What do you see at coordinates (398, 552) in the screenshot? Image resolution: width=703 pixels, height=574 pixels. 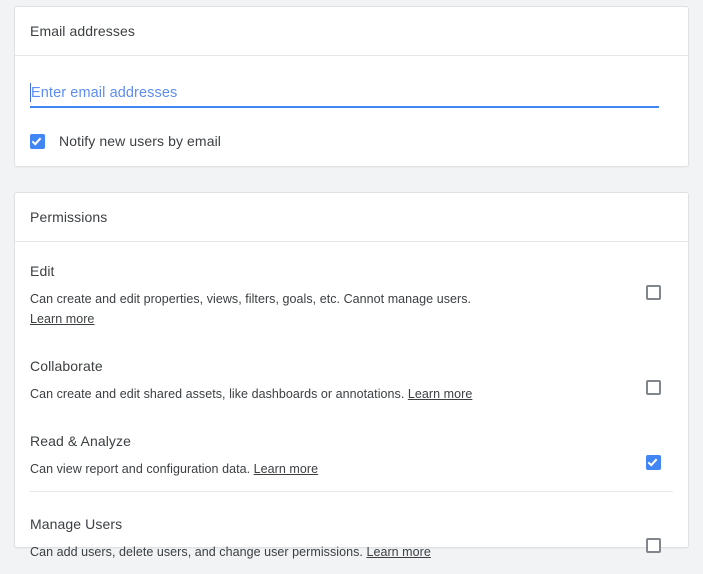 I see `learn-more-link-manage-users: Learn more` at bounding box center [398, 552].